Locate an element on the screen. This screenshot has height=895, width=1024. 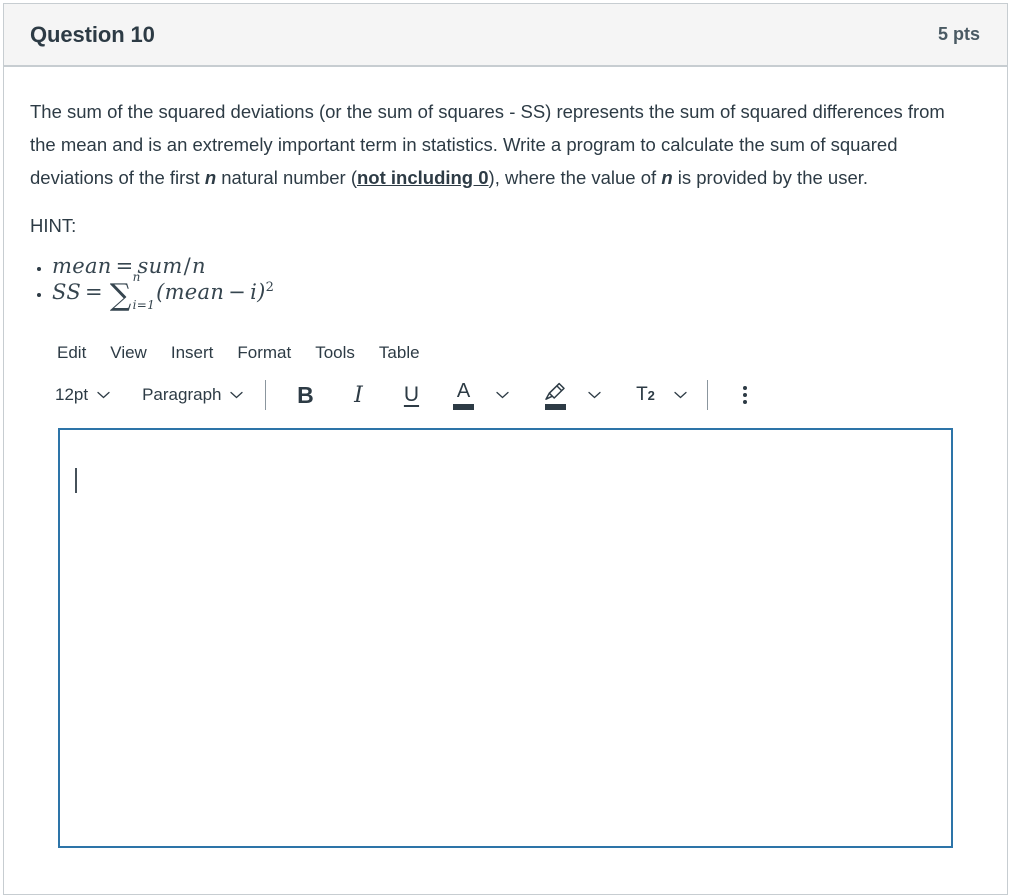
prompt-underlined-note: not including 0 is located at coordinates (423, 177).